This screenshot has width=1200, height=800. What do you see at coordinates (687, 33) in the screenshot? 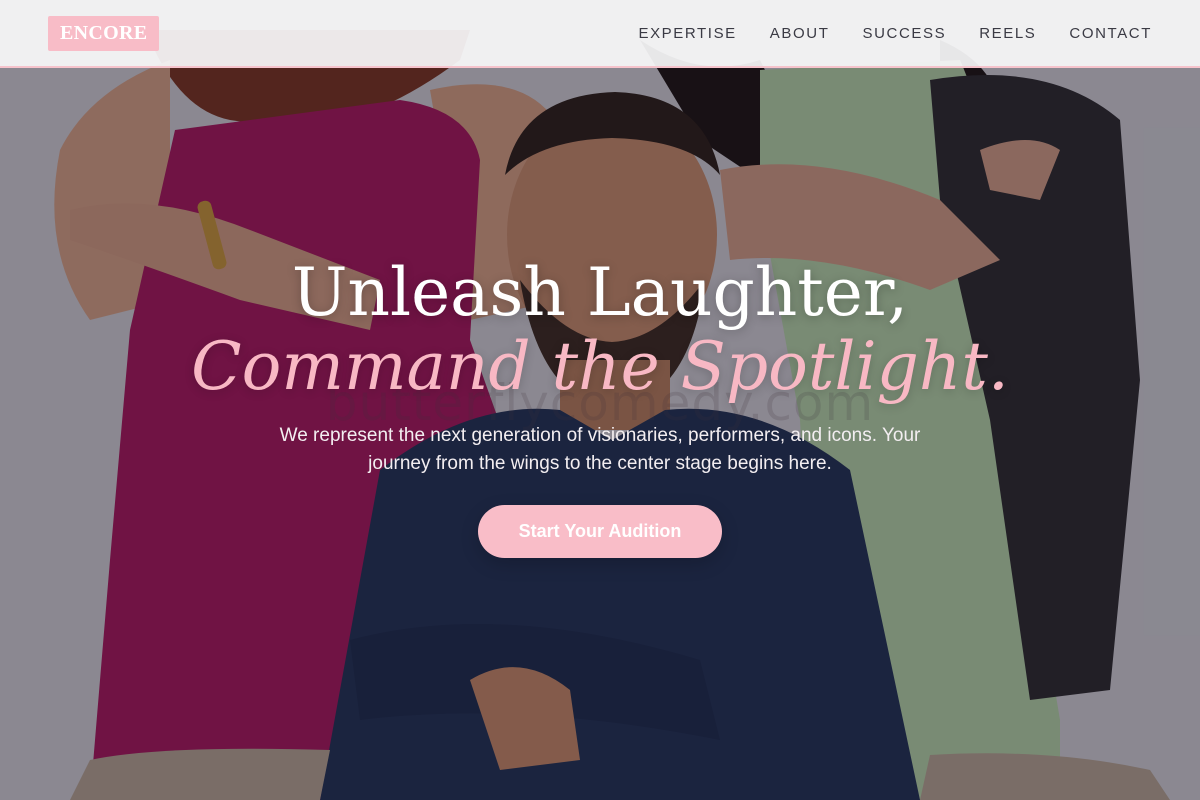
I see `nav-link-expertise: EXPERTISE` at bounding box center [687, 33].